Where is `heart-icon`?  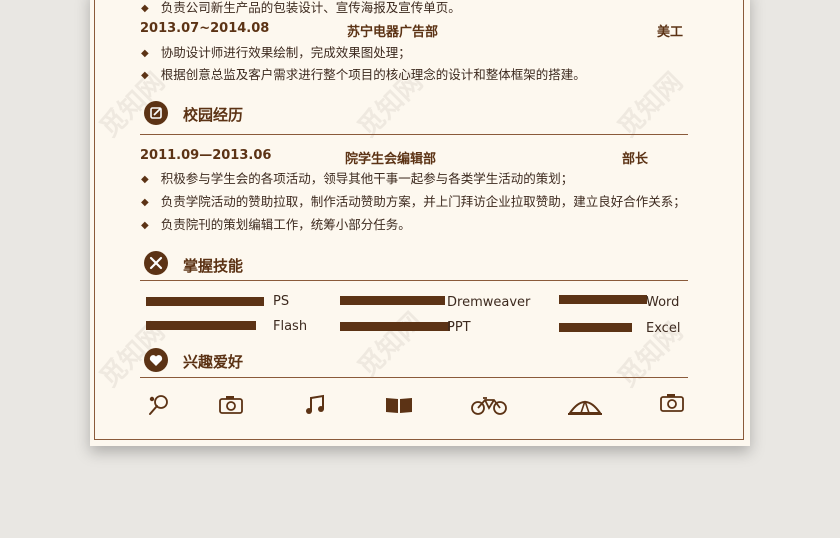 heart-icon is located at coordinates (156, 360).